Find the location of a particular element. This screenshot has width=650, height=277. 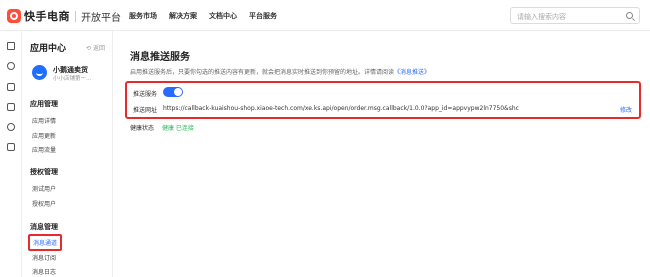

sidebar-item-app-update: 应用更新 is located at coordinates (44, 135).